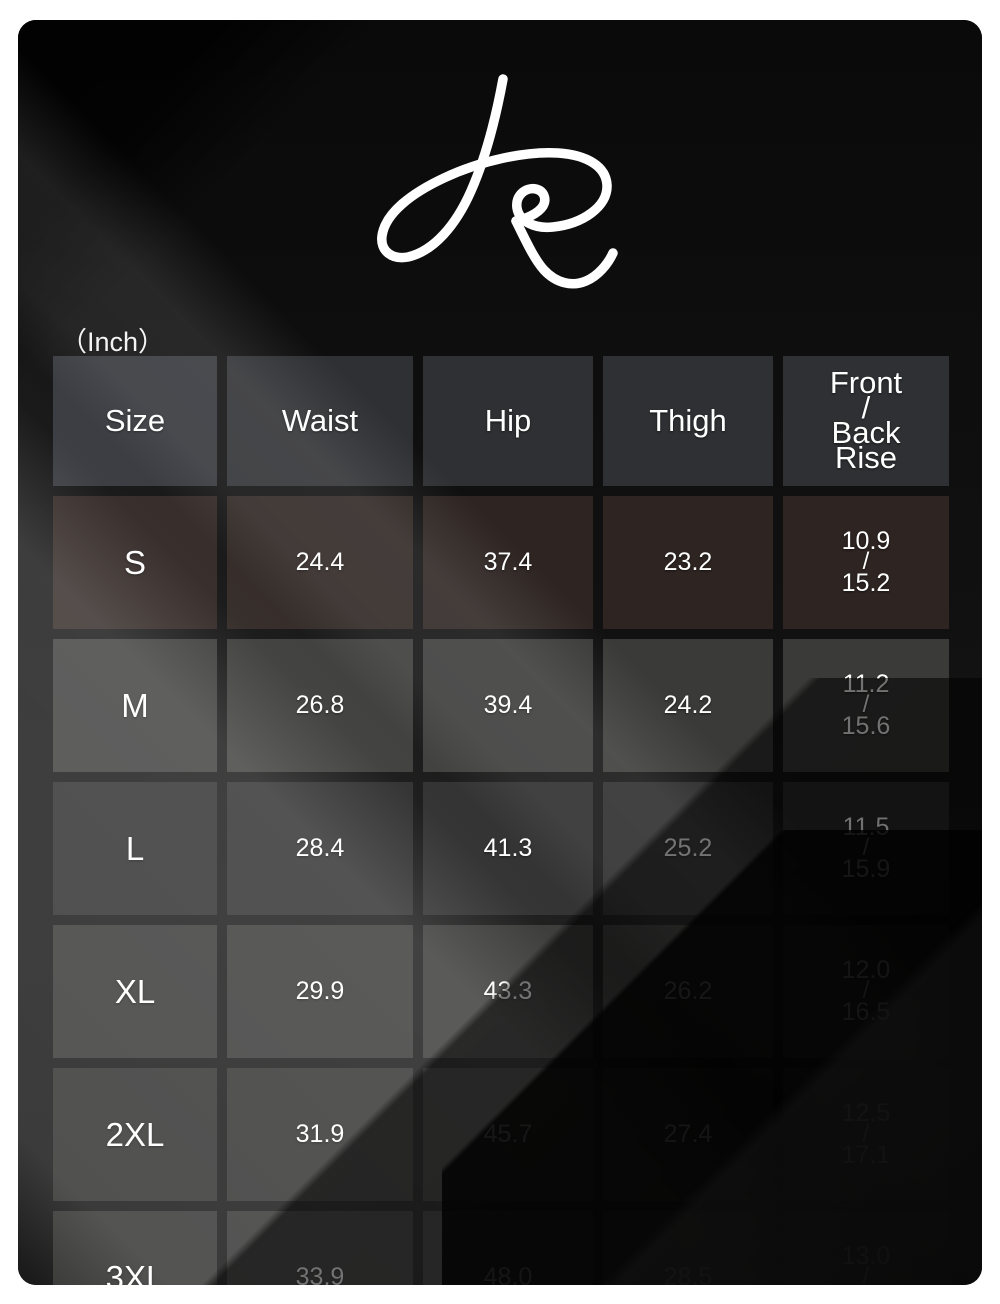 The image size is (1000, 1304). Describe the element at coordinates (320, 1134) in the screenshot. I see `cell-waist: 31.9` at that location.